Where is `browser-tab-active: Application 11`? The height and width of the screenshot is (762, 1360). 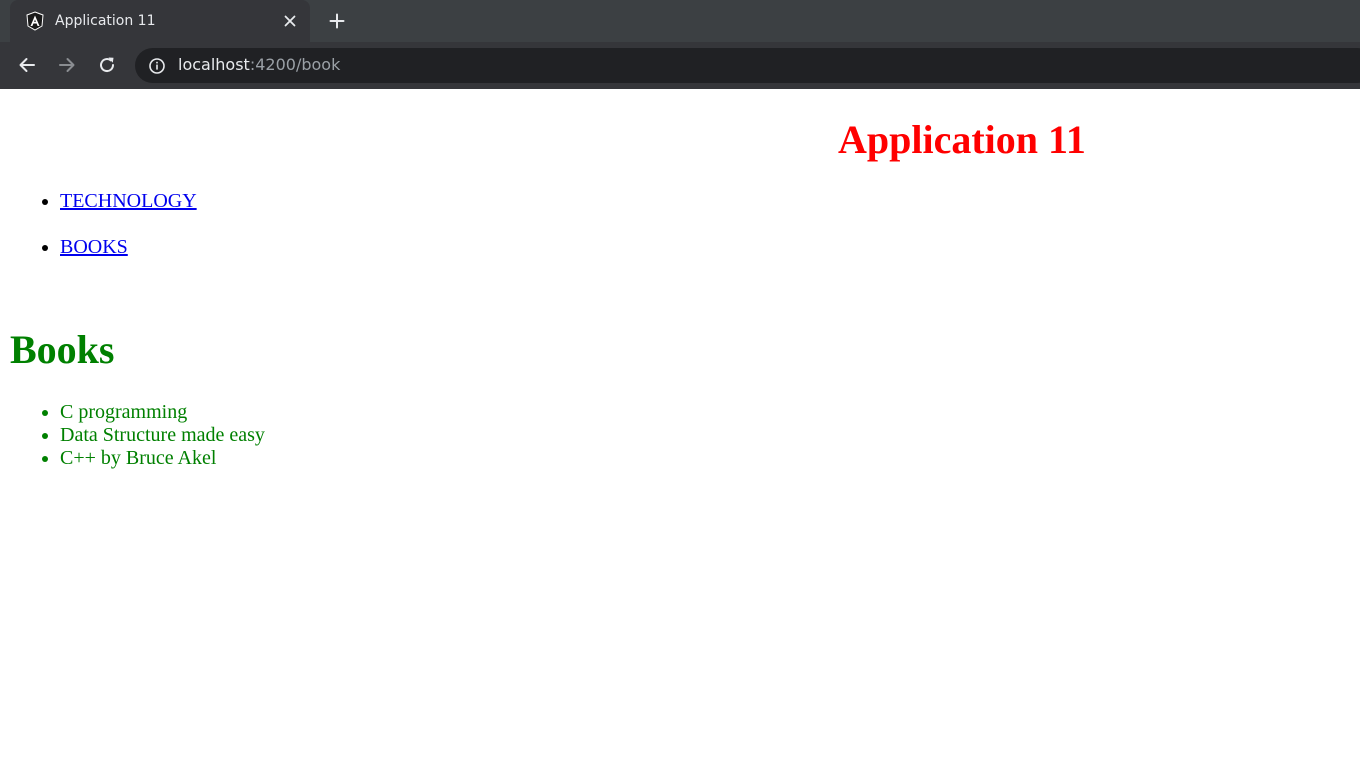 browser-tab-active: Application 11 is located at coordinates (160, 21).